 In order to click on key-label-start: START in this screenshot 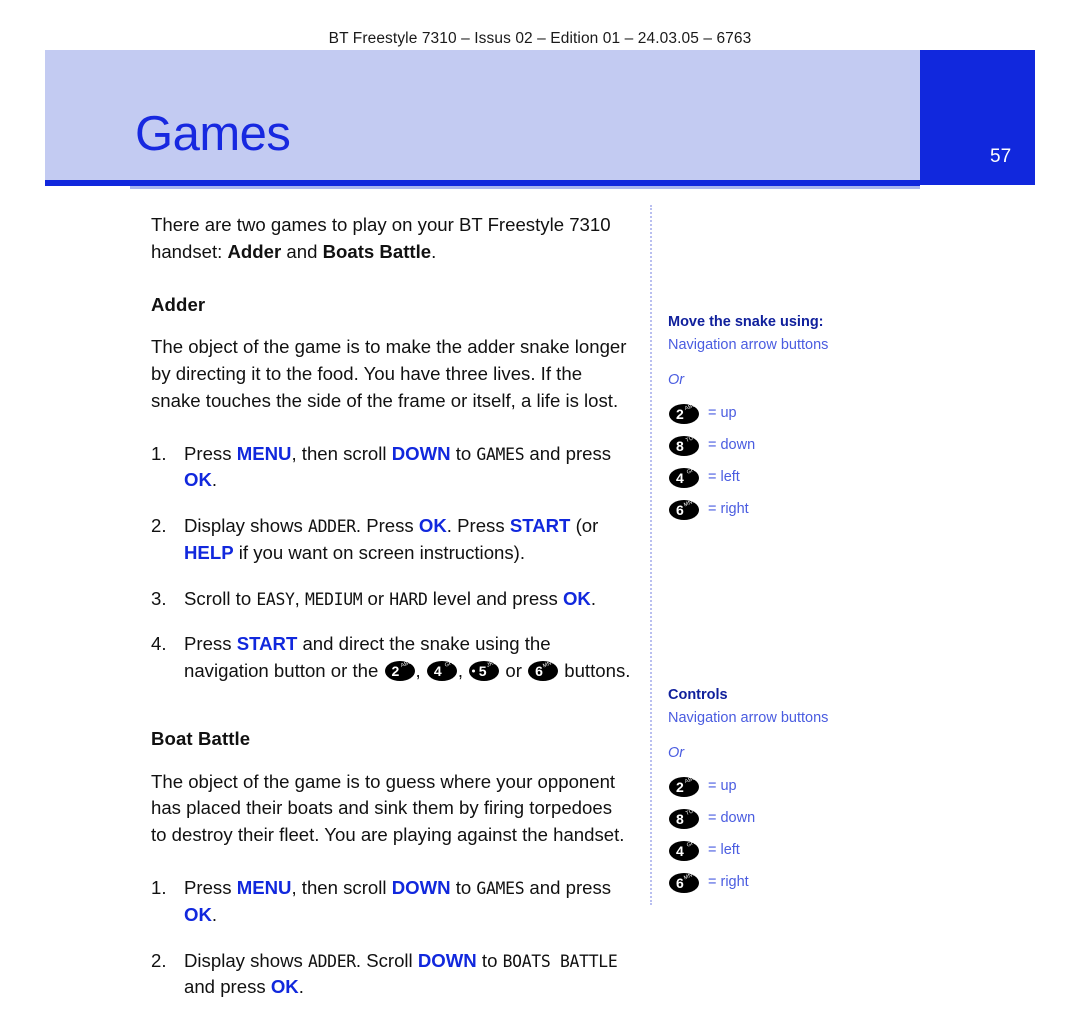, I will do `click(540, 526)`.